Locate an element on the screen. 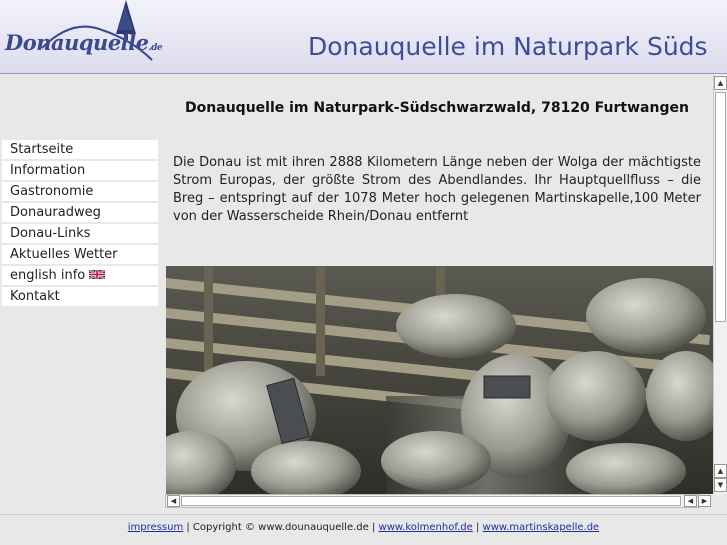 The width and height of the screenshot is (727, 545). nav-label: Donauradweg is located at coordinates (55, 212).